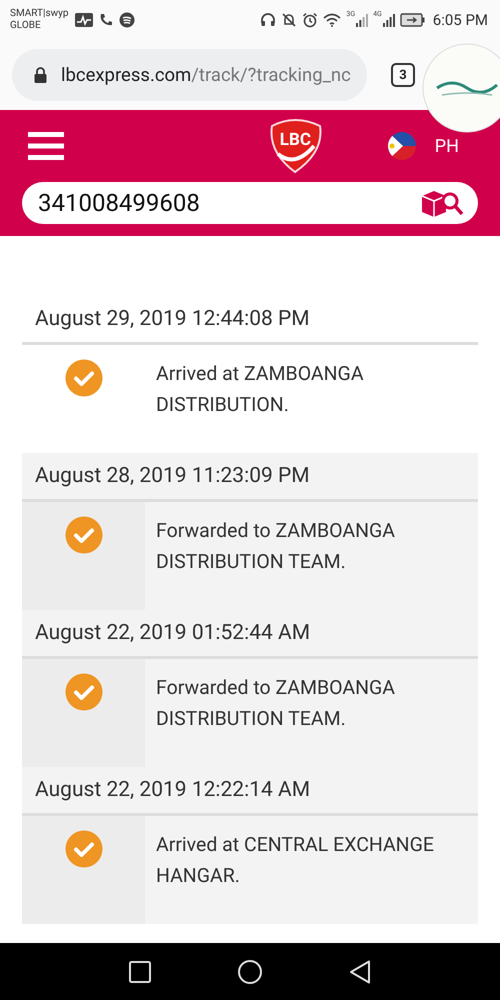 This screenshot has height=1000, width=500. What do you see at coordinates (206, 75) in the screenshot?
I see `url-text: lbcexpress.com/track/?tracking_nc` at bounding box center [206, 75].